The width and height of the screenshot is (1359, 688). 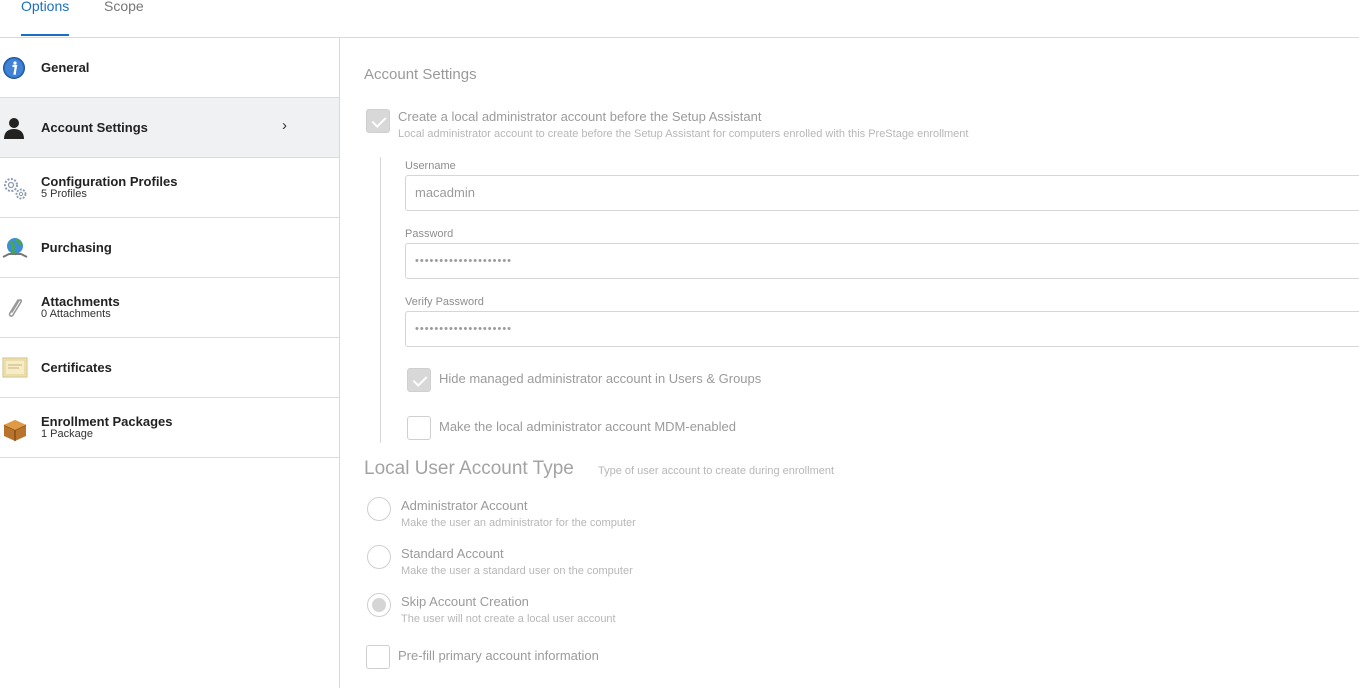 I want to click on sidebar-item-label: Attachments, so click(x=80, y=301).